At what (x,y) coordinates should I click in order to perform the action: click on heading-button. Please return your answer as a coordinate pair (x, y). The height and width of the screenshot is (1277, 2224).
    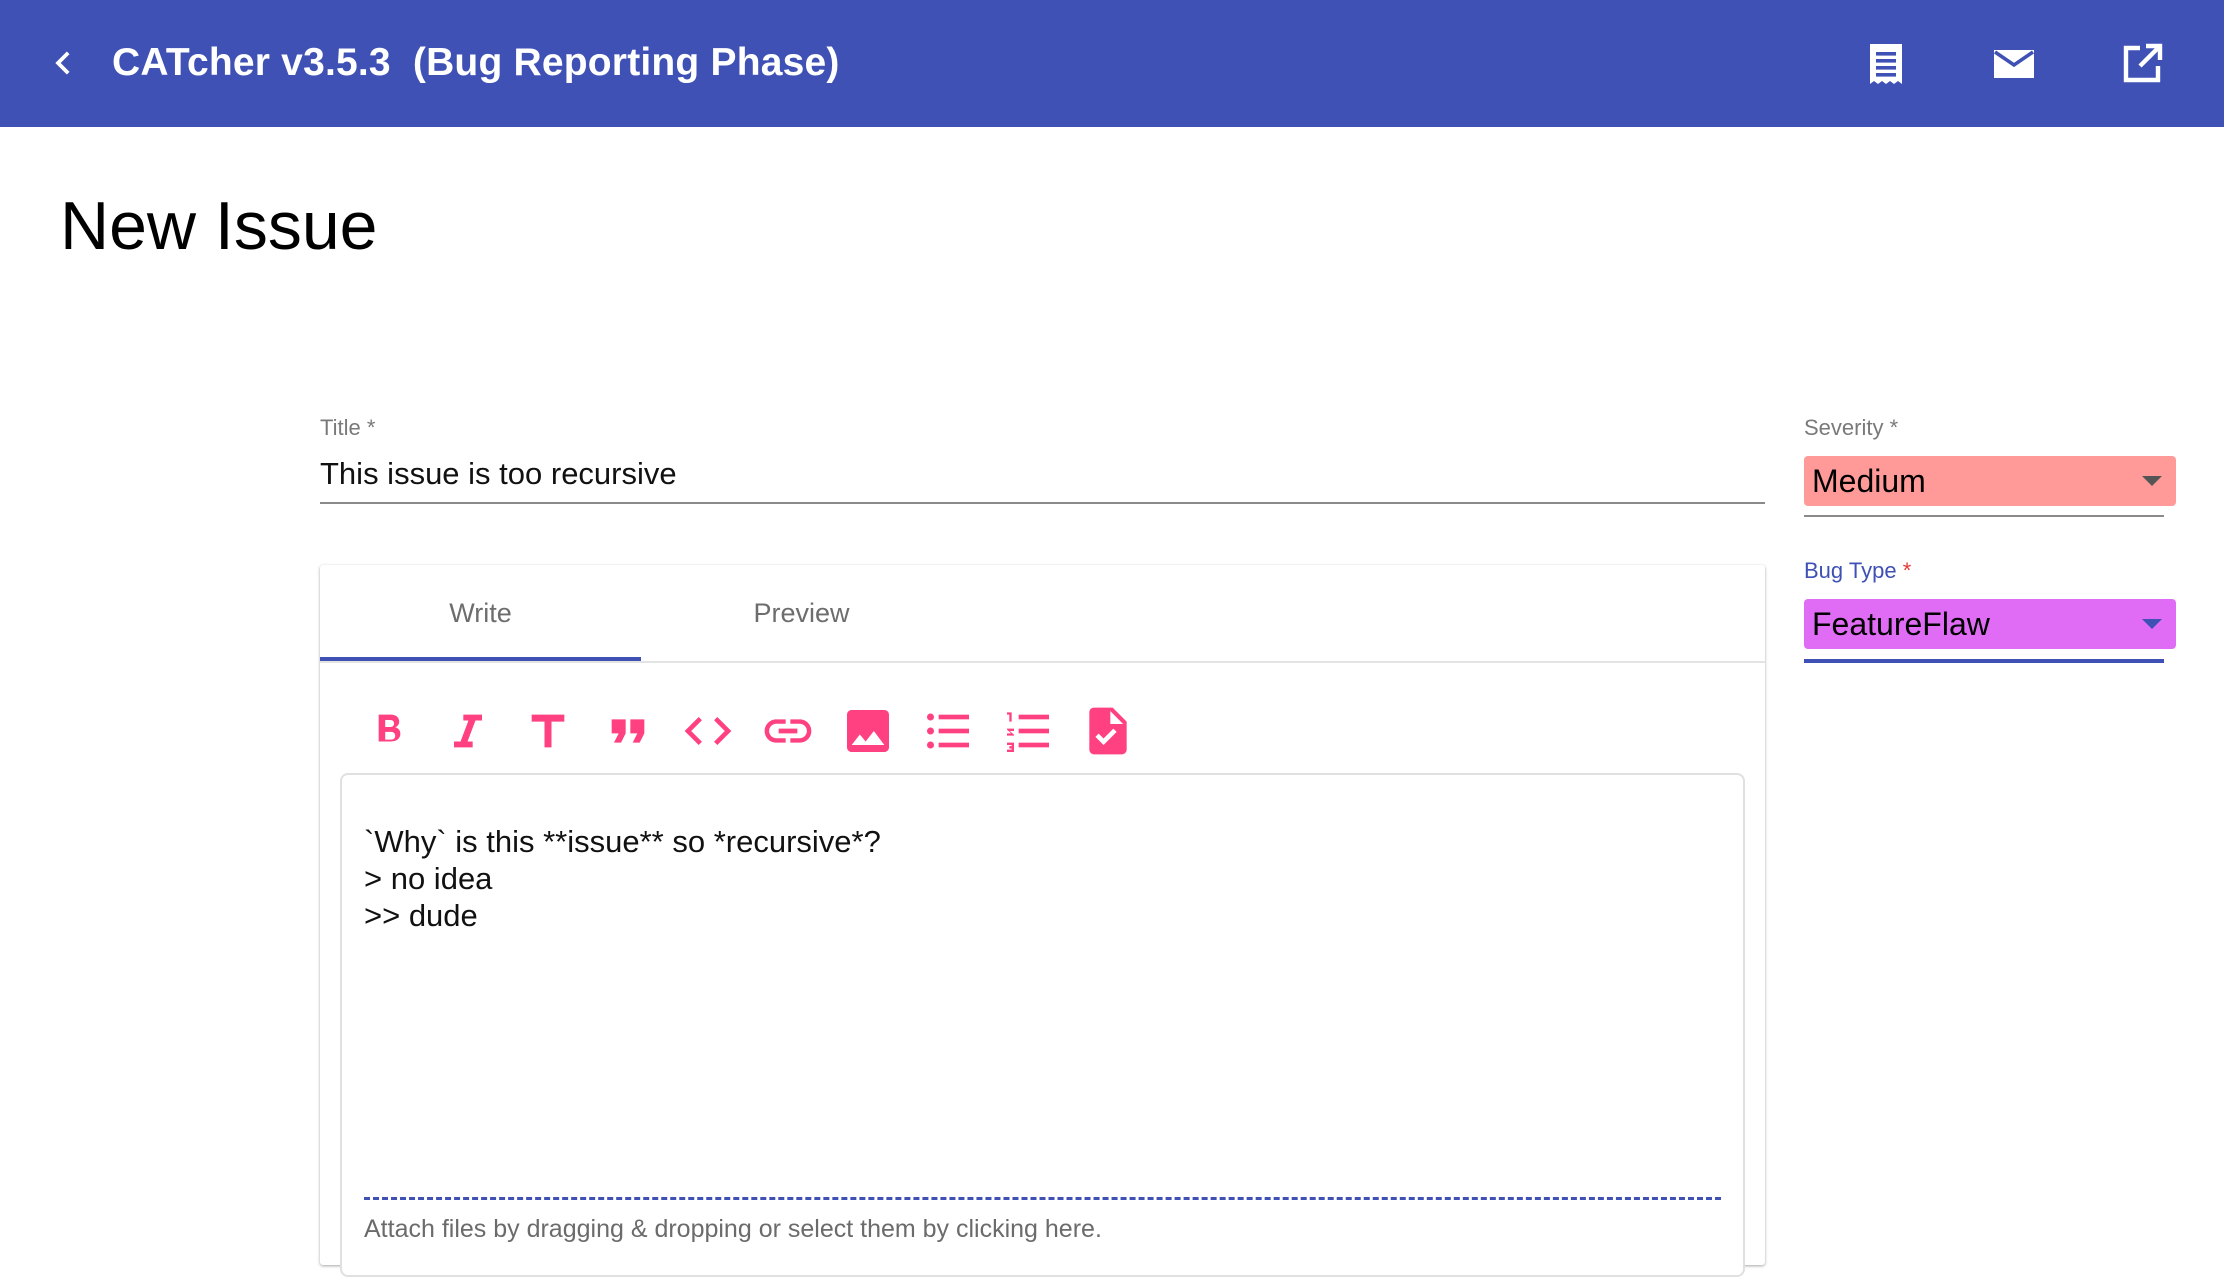
    Looking at the image, I should click on (548, 731).